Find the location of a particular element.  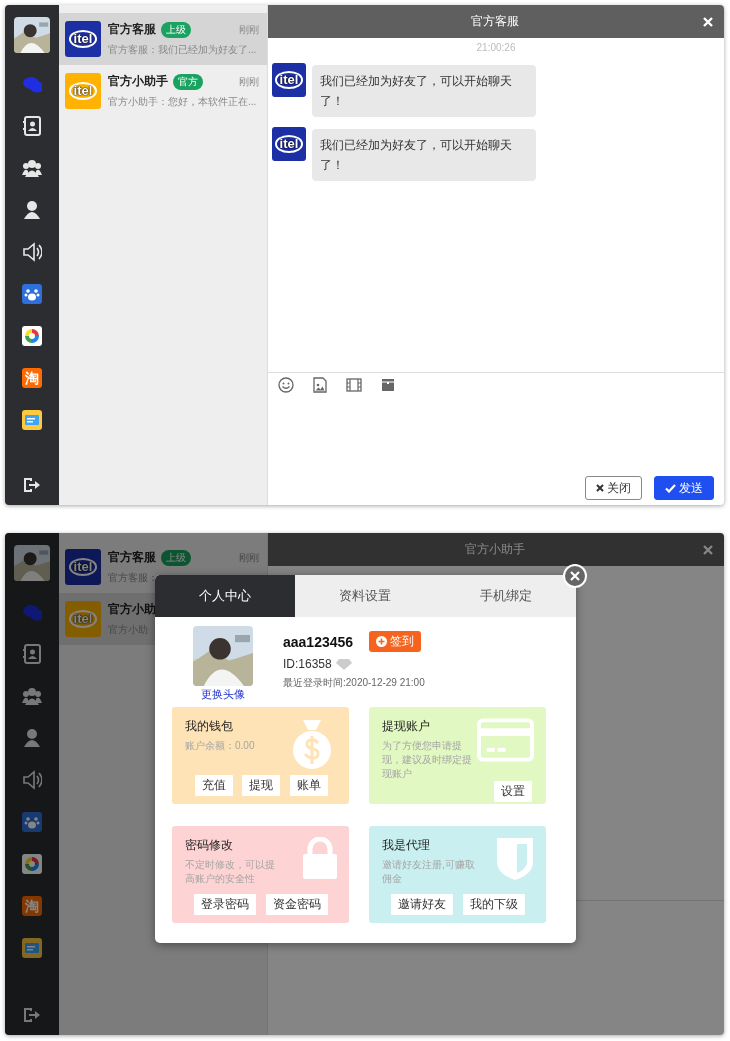

speaker-icon is located at coordinates (32, 252).